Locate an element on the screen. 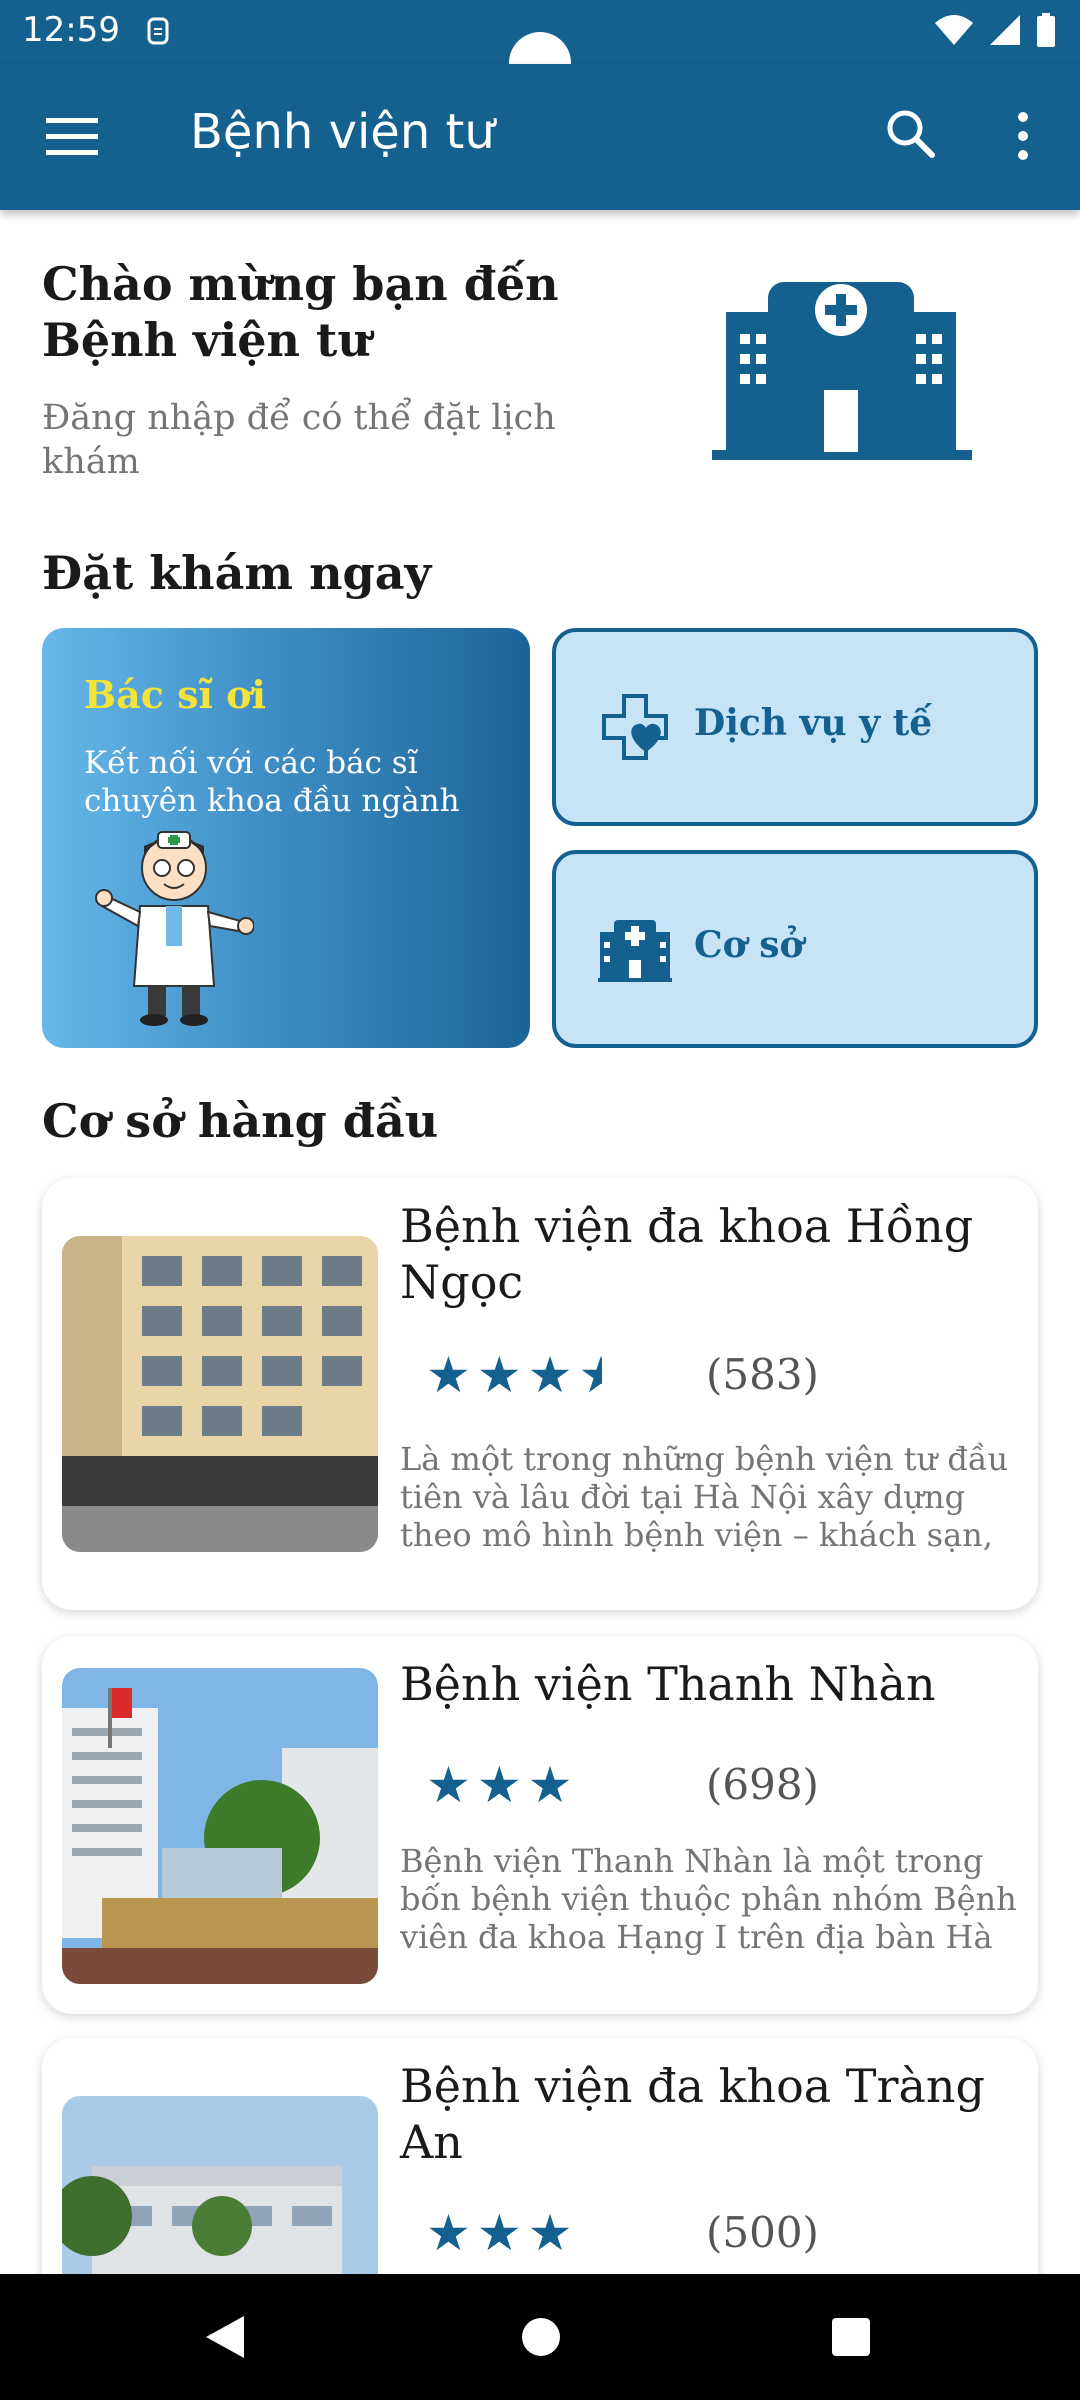 Image resolution: width=1080 pixels, height=2400 pixels. half-star-icon: ★ is located at coordinates (590, 1375).